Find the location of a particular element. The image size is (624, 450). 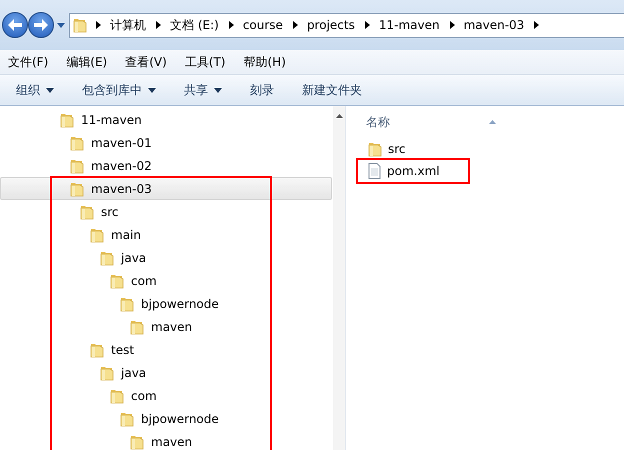

toolbar-button: 组织 is located at coordinates (35, 90).